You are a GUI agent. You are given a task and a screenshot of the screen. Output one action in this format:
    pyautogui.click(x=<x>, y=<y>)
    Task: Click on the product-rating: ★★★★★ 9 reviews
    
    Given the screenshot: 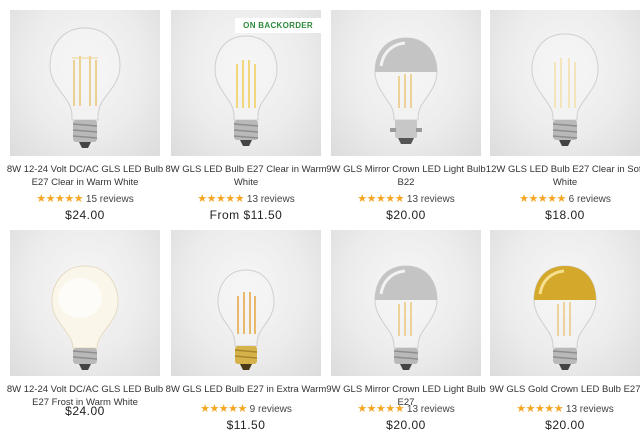 What is the action you would take?
    pyautogui.click(x=246, y=408)
    